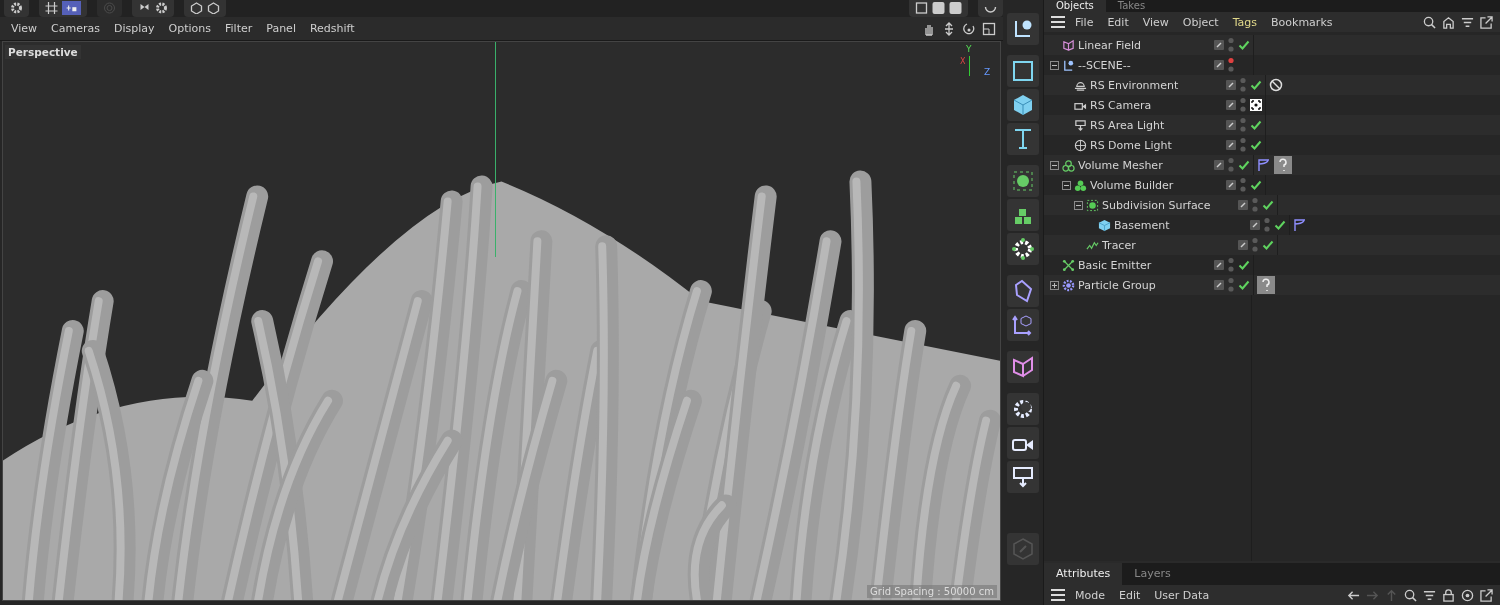 This screenshot has height=605, width=1500. I want to click on menu-item: Object, so click(1200, 22).